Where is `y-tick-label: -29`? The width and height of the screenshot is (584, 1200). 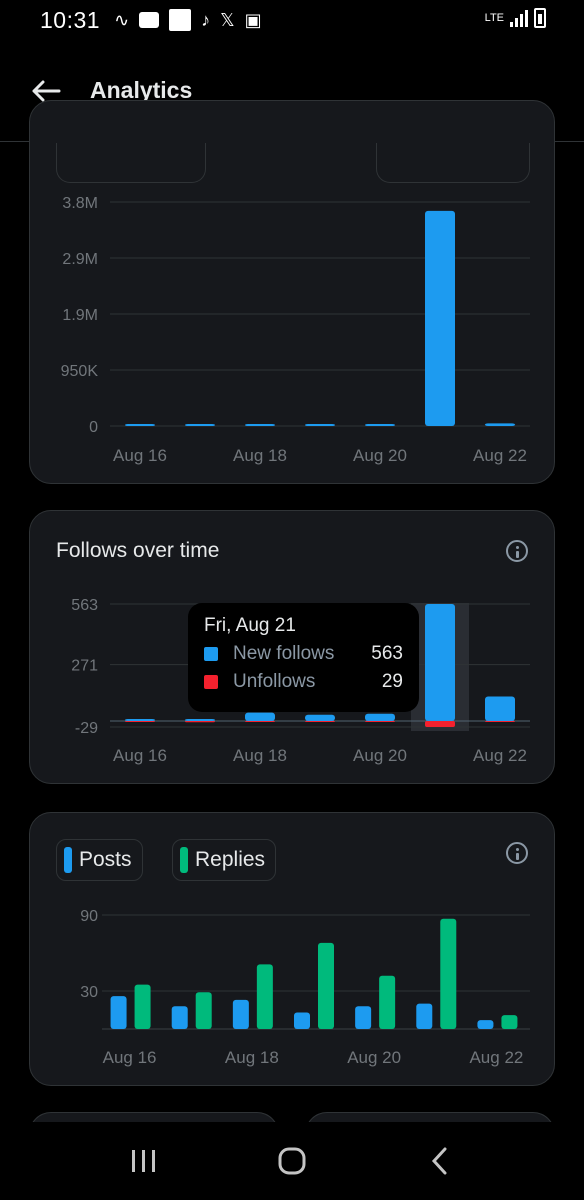
y-tick-label: -29 is located at coordinates (86, 728).